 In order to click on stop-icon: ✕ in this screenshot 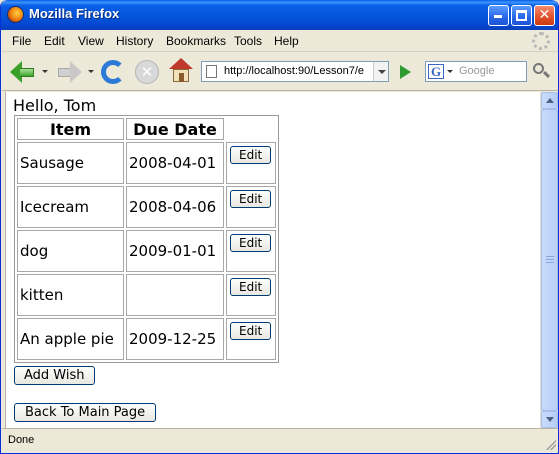, I will do `click(147, 72)`.